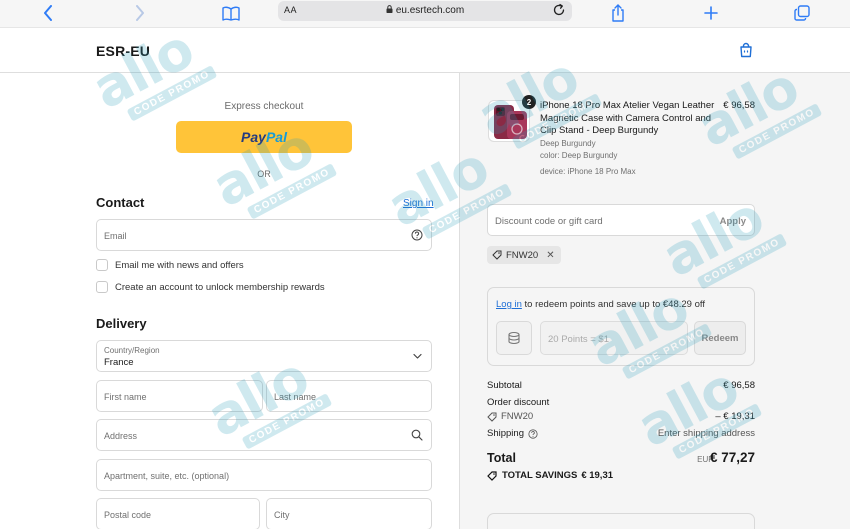 The image size is (850, 529). Describe the element at coordinates (621, 220) in the screenshot. I see `discount-code-field: Discount code or gift card Apply` at that location.